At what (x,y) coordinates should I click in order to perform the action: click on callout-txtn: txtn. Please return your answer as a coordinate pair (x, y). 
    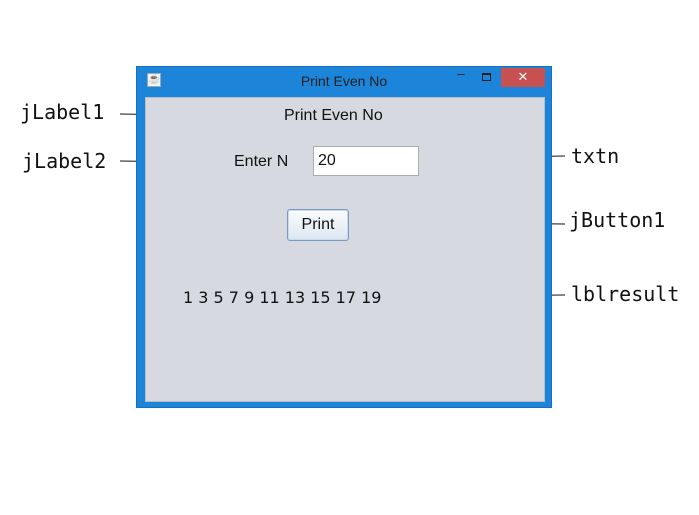
    Looking at the image, I should click on (595, 156).